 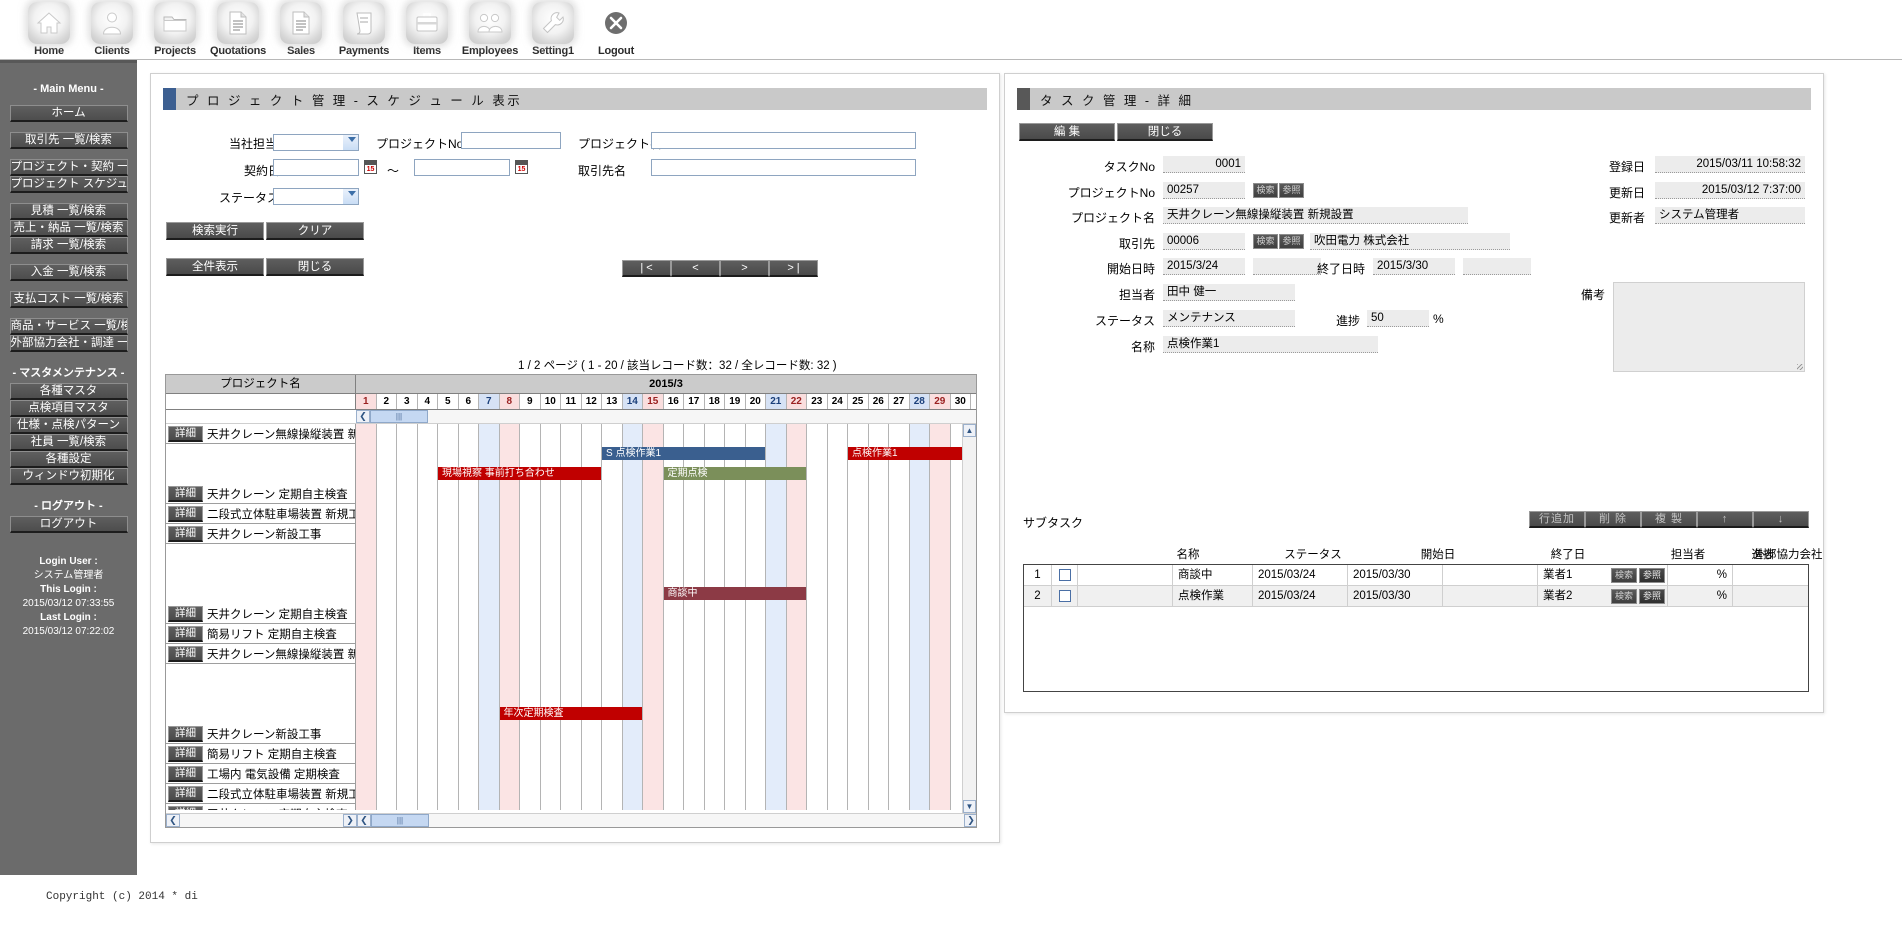 What do you see at coordinates (734, 593) in the screenshot?
I see `gantt-bar: 商談中` at bounding box center [734, 593].